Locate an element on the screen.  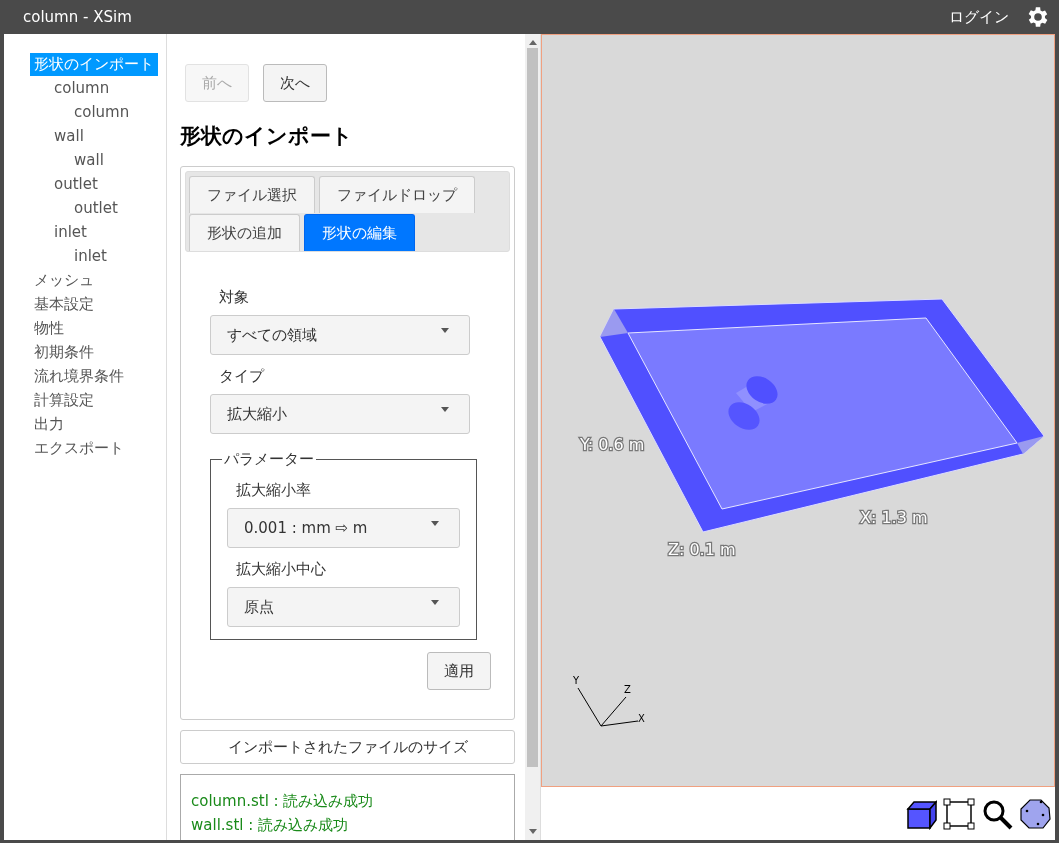
tree-item: エクスポート is located at coordinates (79, 448).